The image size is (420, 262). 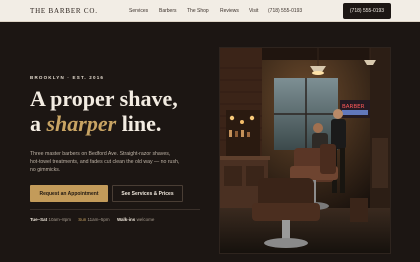 I want to click on weekday-label: Tue–Sat, so click(x=39, y=219).